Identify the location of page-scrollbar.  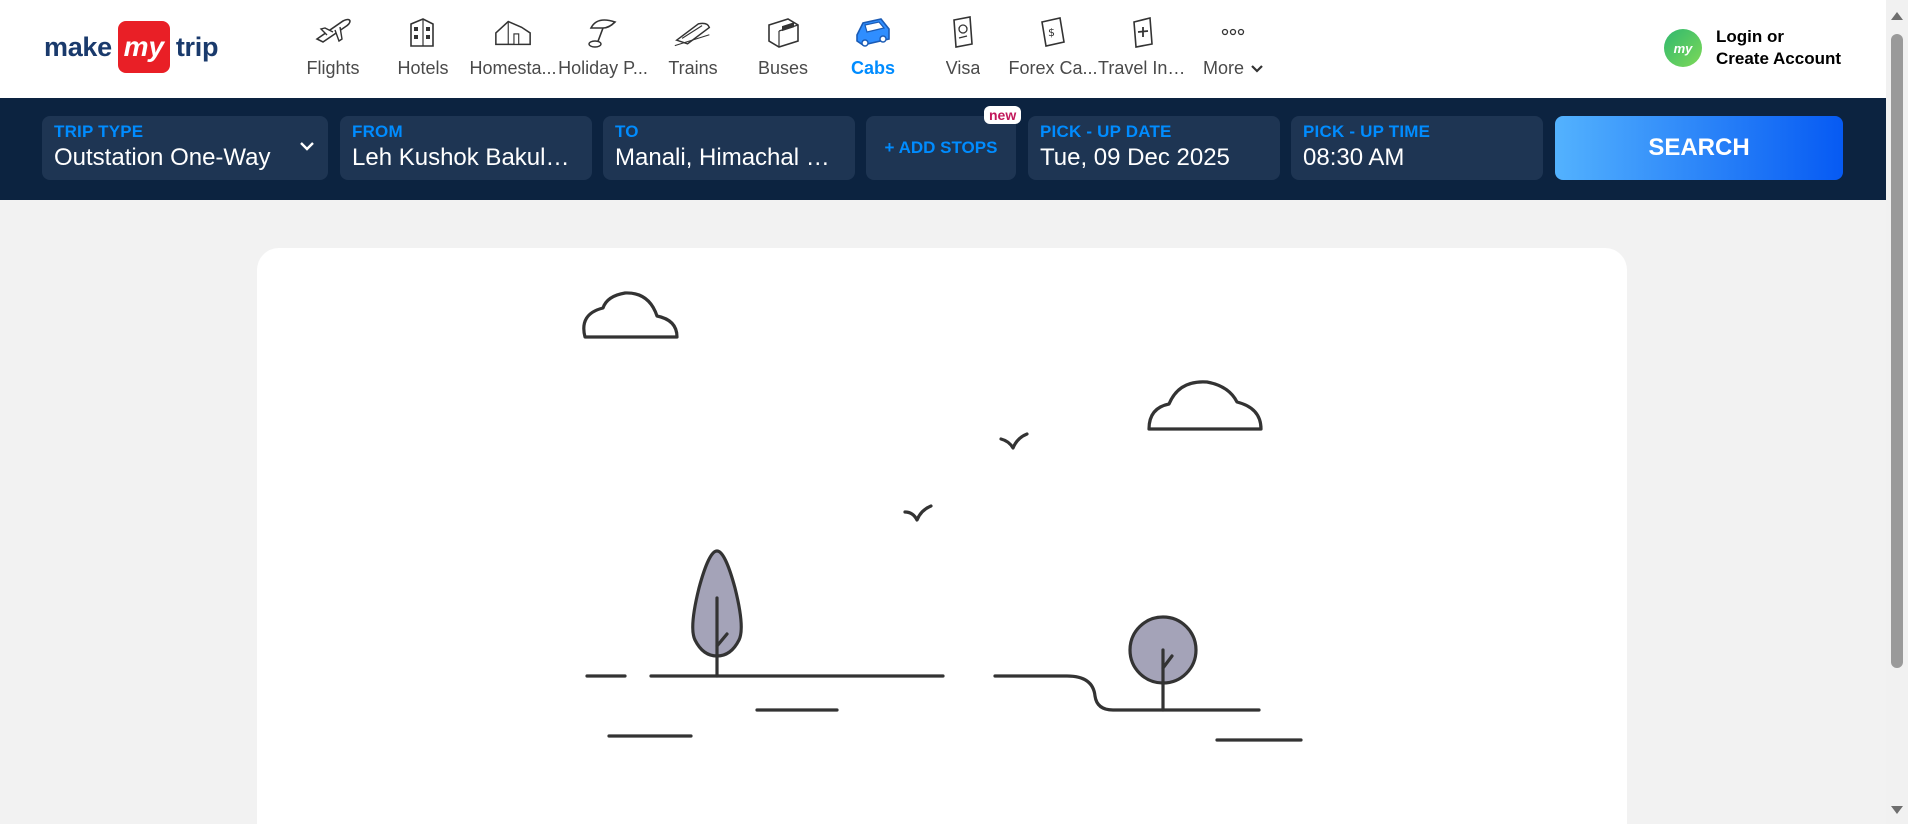
(1897, 412).